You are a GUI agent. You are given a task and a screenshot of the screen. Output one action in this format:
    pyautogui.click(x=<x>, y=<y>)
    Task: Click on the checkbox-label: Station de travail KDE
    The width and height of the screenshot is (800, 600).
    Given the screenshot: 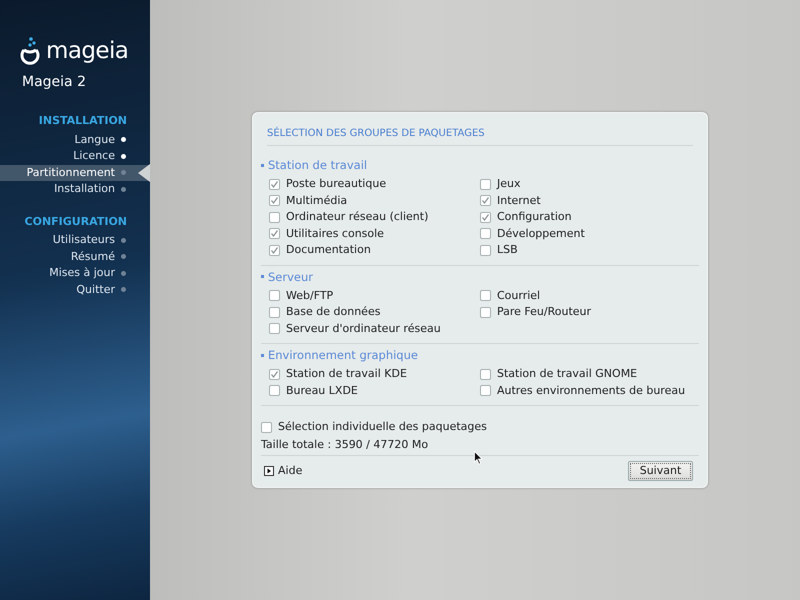 What is the action you would take?
    pyautogui.click(x=346, y=374)
    